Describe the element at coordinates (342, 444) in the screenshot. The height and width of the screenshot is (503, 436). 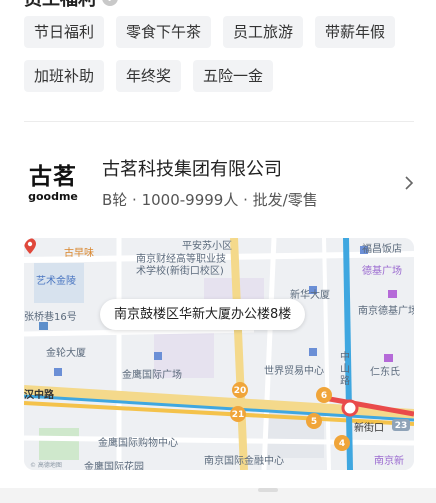
I see `svg-text: 4` at that location.